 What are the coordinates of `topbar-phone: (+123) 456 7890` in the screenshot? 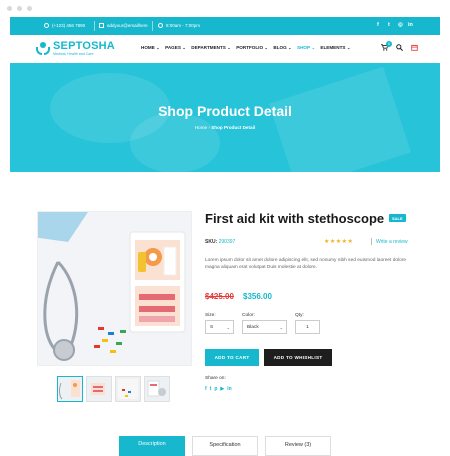 It's located at (64, 25).